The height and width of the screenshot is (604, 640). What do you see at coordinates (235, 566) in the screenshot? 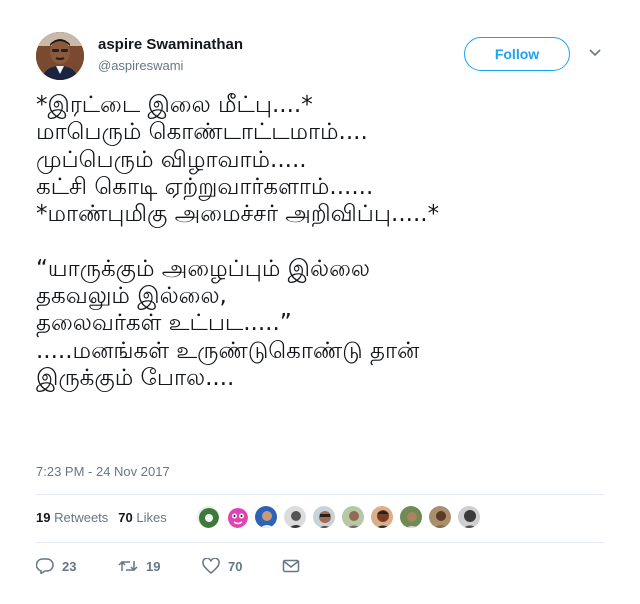
I see `like-count: 70` at bounding box center [235, 566].